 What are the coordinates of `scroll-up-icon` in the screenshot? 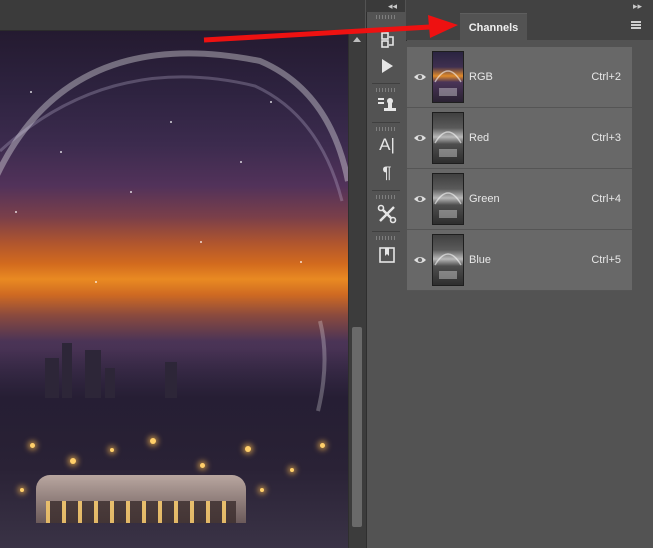 It's located at (357, 39).